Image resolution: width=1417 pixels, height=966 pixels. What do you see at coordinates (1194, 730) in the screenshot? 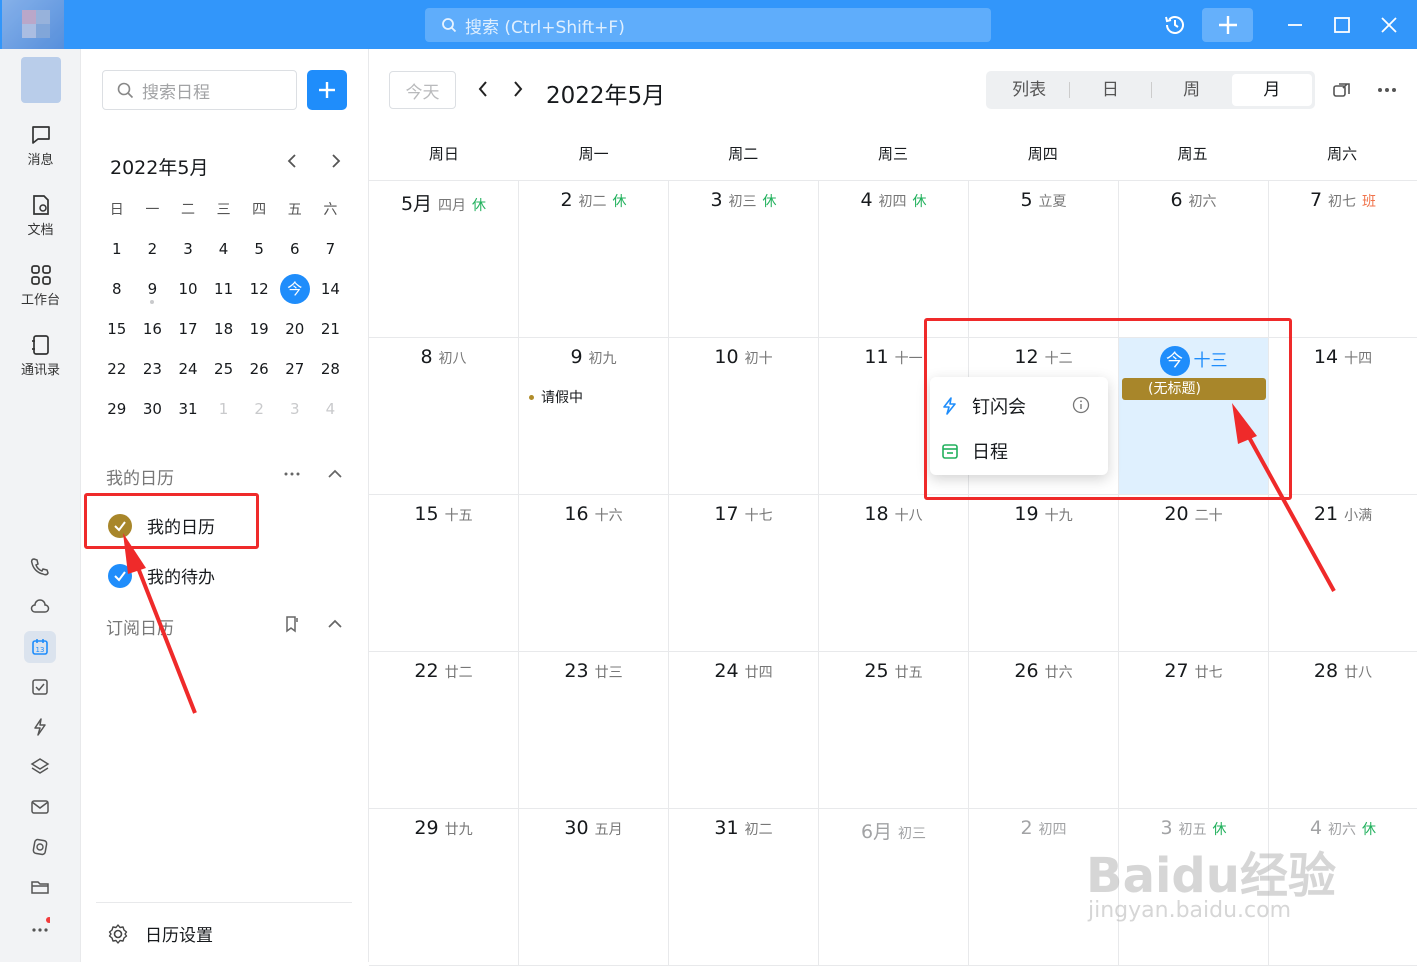
I see `day-cell: 27 廿七` at bounding box center [1194, 730].